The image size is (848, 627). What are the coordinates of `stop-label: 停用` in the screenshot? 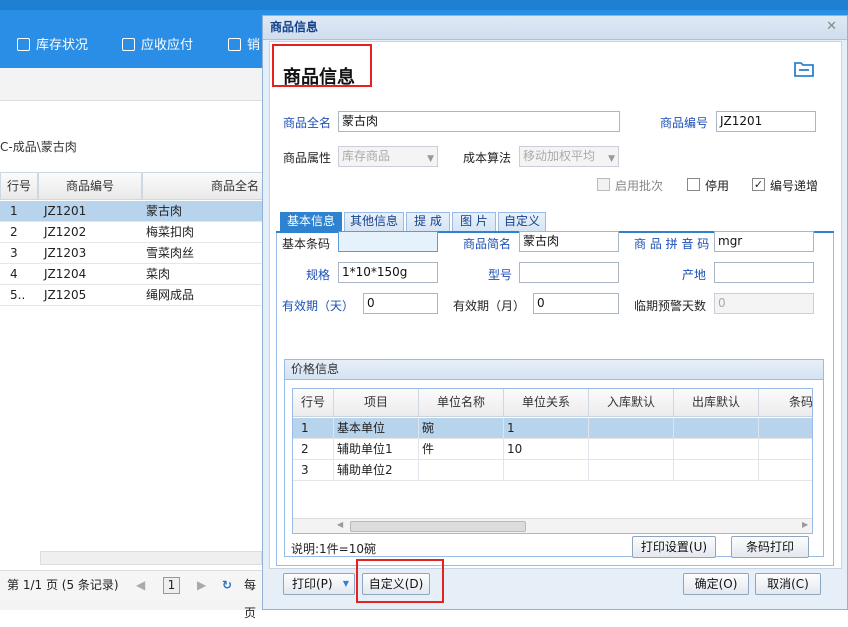 It's located at (717, 186).